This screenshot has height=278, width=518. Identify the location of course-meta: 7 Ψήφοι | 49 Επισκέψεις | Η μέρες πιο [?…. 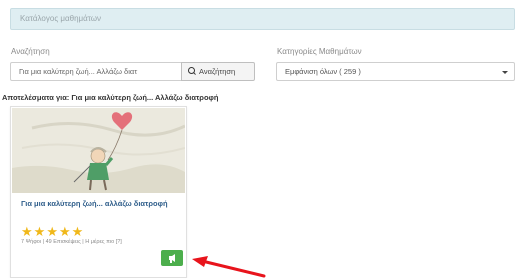
(71, 242).